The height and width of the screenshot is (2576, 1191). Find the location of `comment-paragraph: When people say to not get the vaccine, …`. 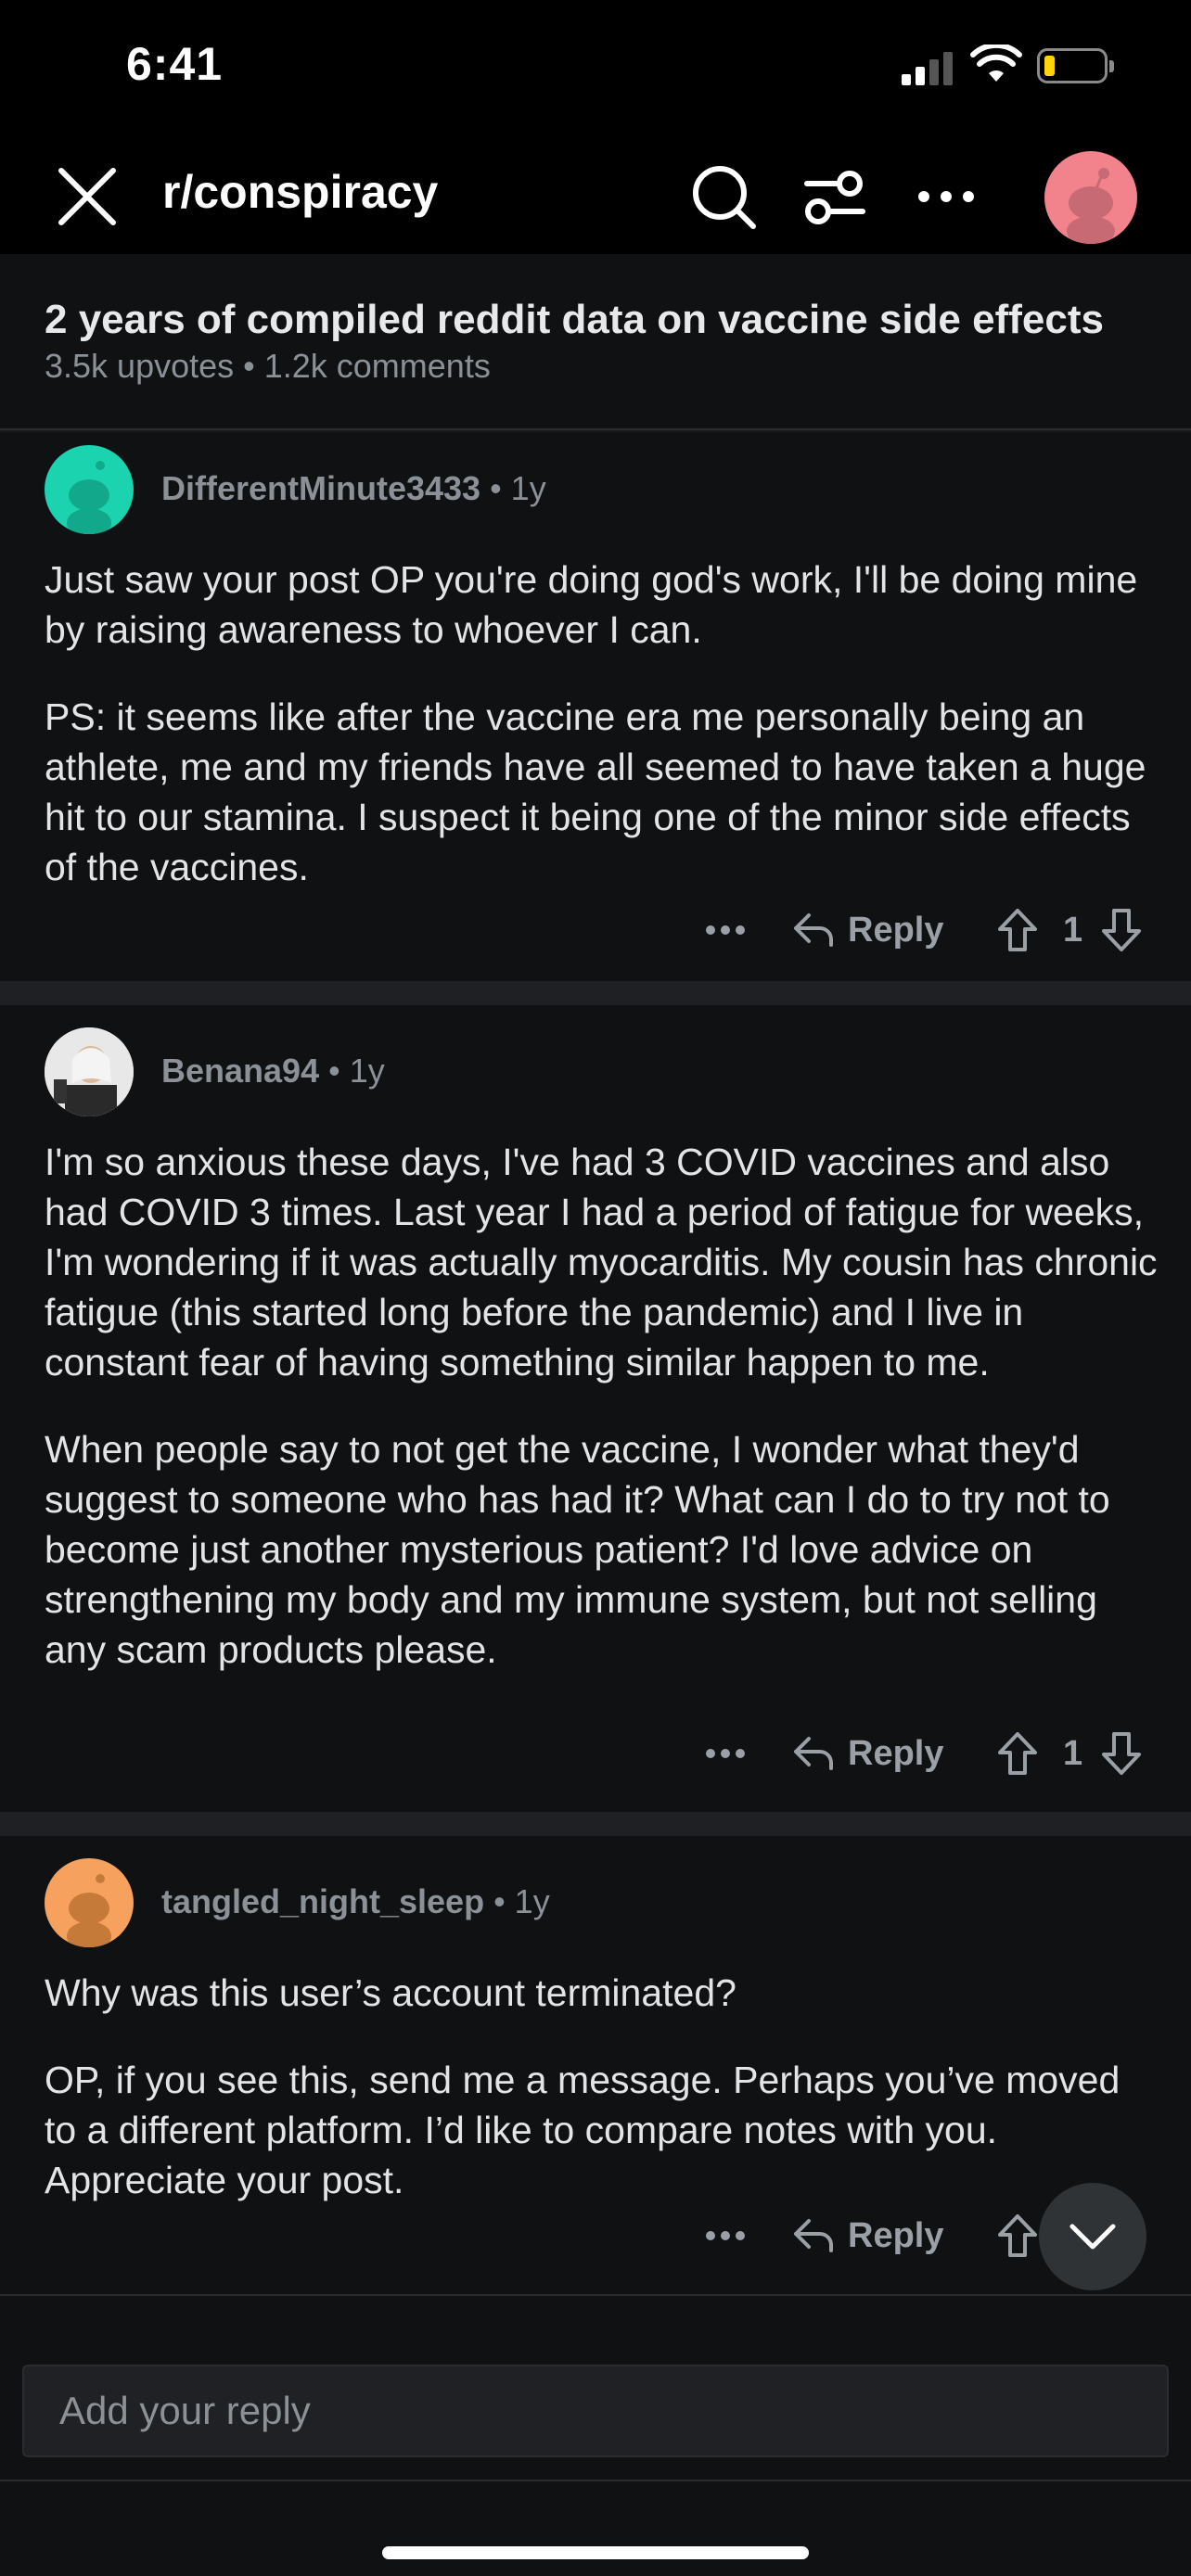

comment-paragraph: When people say to not get the vaccine, … is located at coordinates (577, 1550).